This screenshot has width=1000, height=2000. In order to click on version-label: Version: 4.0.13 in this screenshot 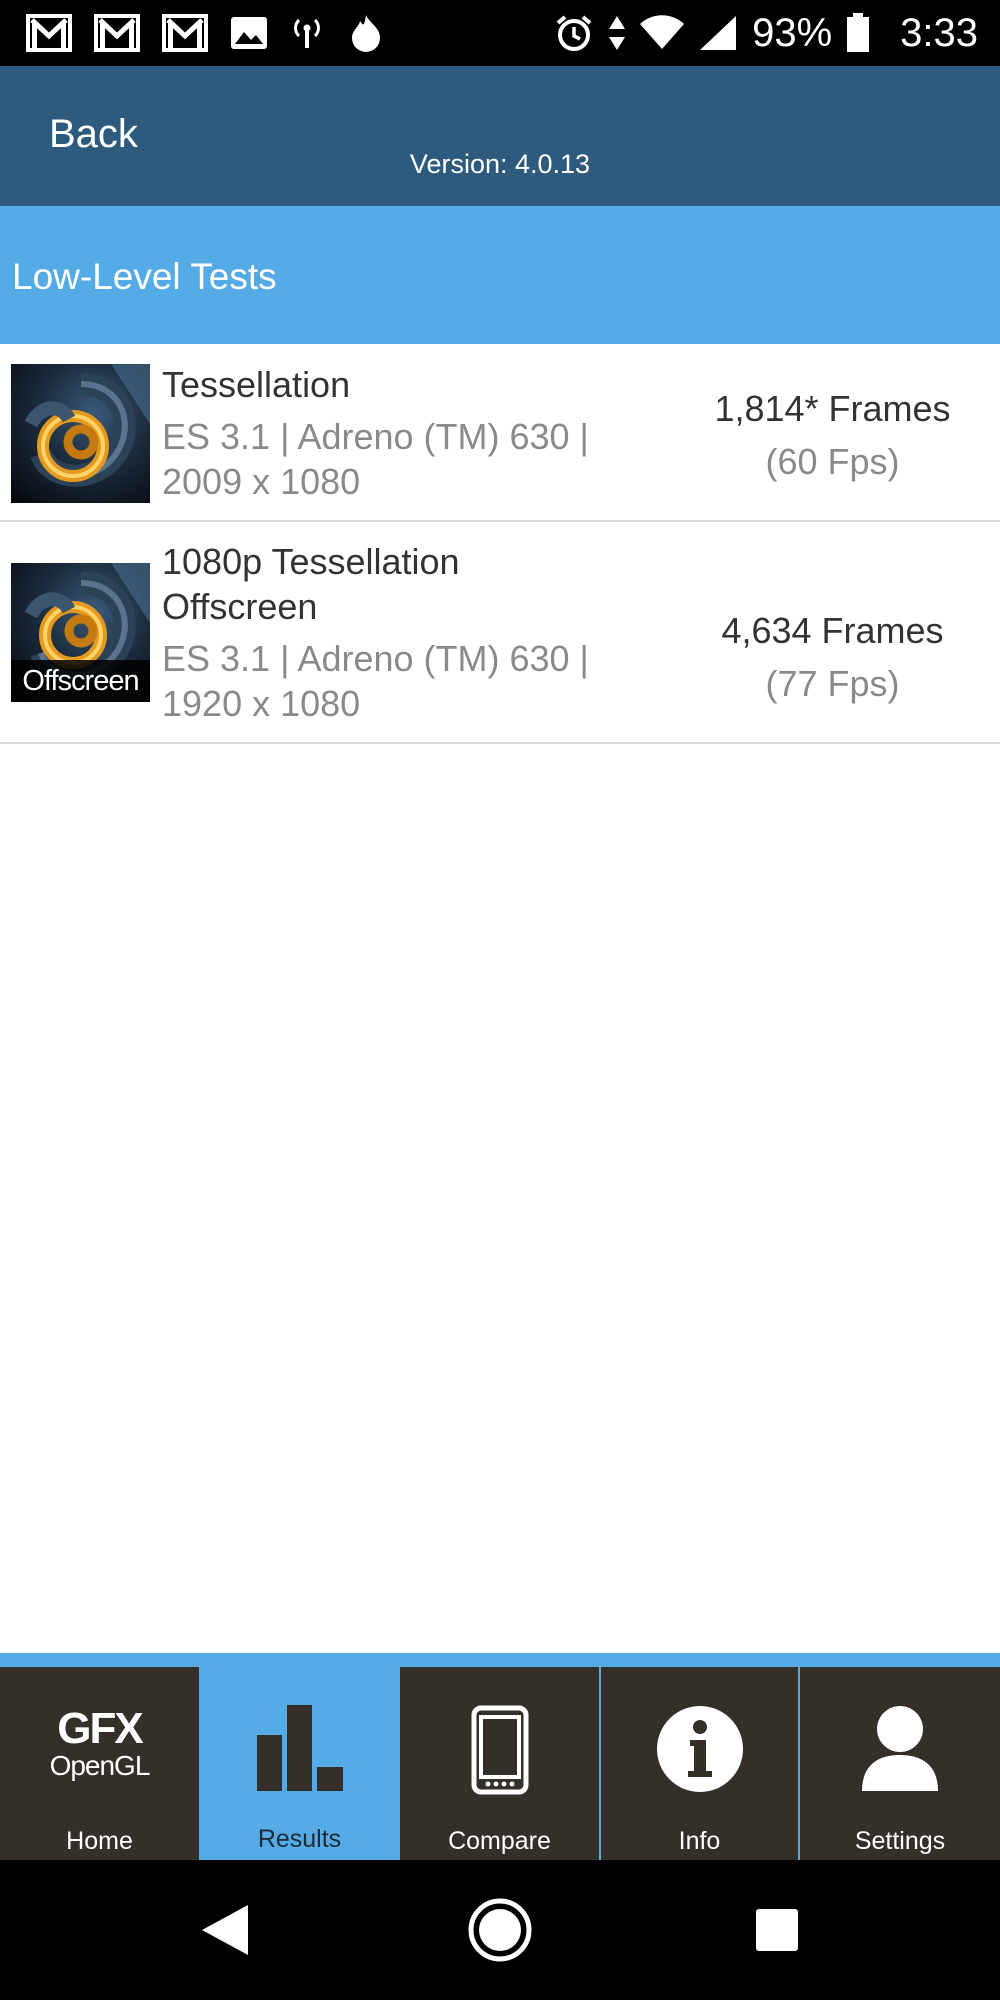, I will do `click(500, 164)`.